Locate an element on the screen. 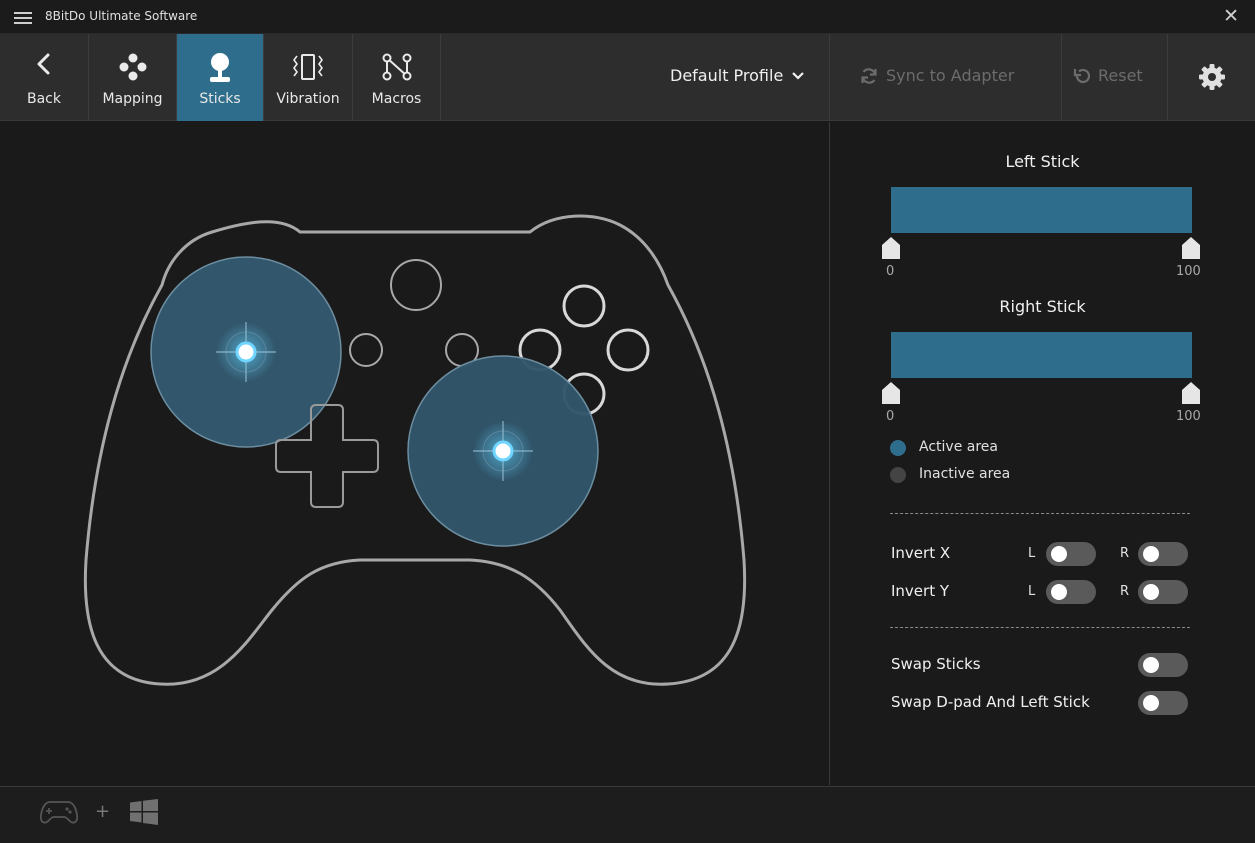 Image resolution: width=1255 pixels, height=843 pixels. swap-dpad-label: Swap D-pad And Left Stick is located at coordinates (990, 702).